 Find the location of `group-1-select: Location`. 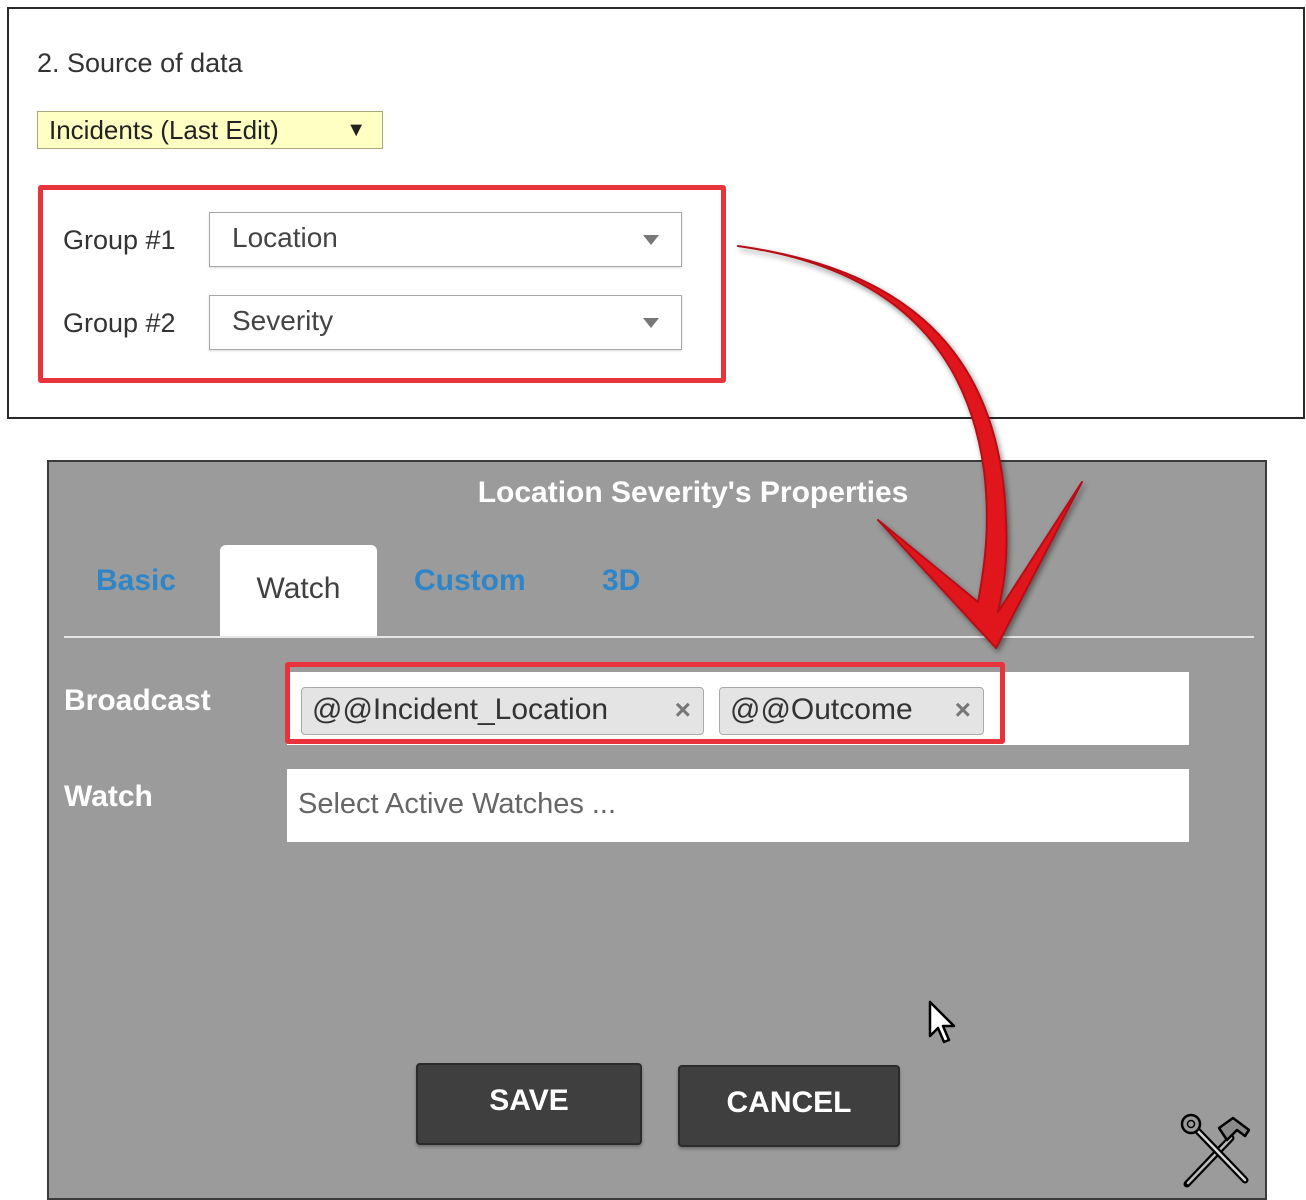

group-1-select: Location is located at coordinates (445, 239).